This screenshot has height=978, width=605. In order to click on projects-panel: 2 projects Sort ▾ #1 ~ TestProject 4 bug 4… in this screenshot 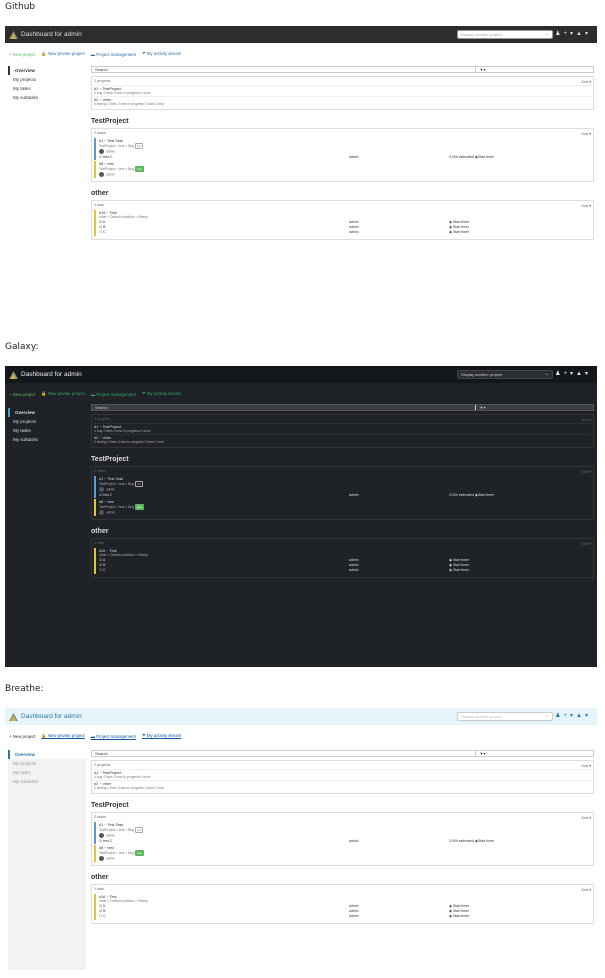, I will do `click(342, 777)`.